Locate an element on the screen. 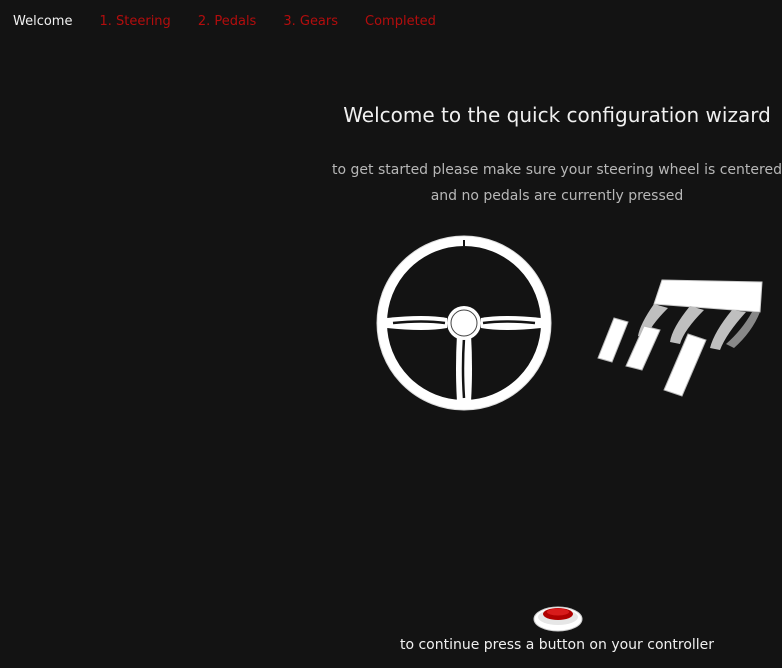 Image resolution: width=782 pixels, height=668 pixels. steering-wheel-icon is located at coordinates (464, 323).